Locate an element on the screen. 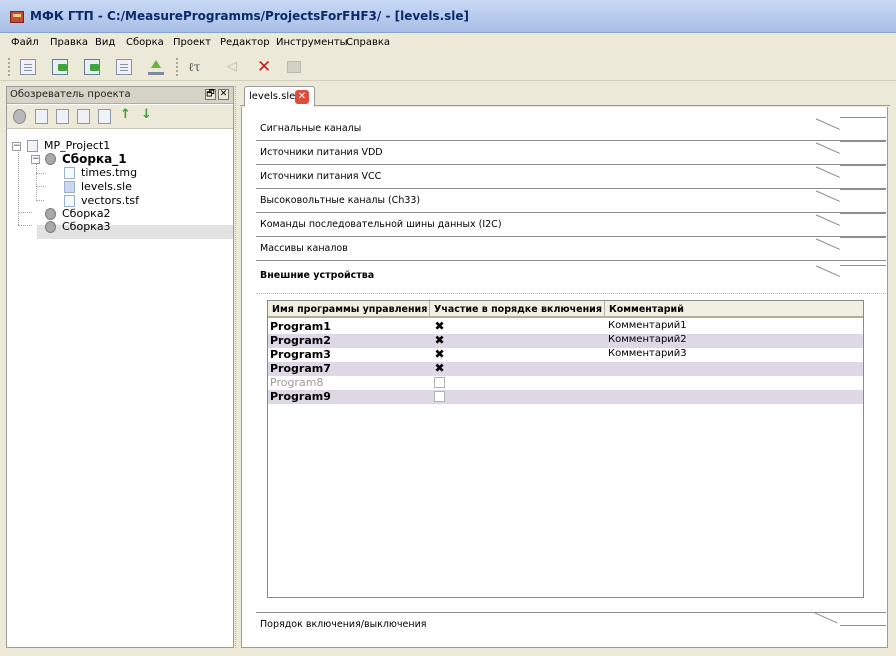  cell-name: Program9 is located at coordinates (300, 396).